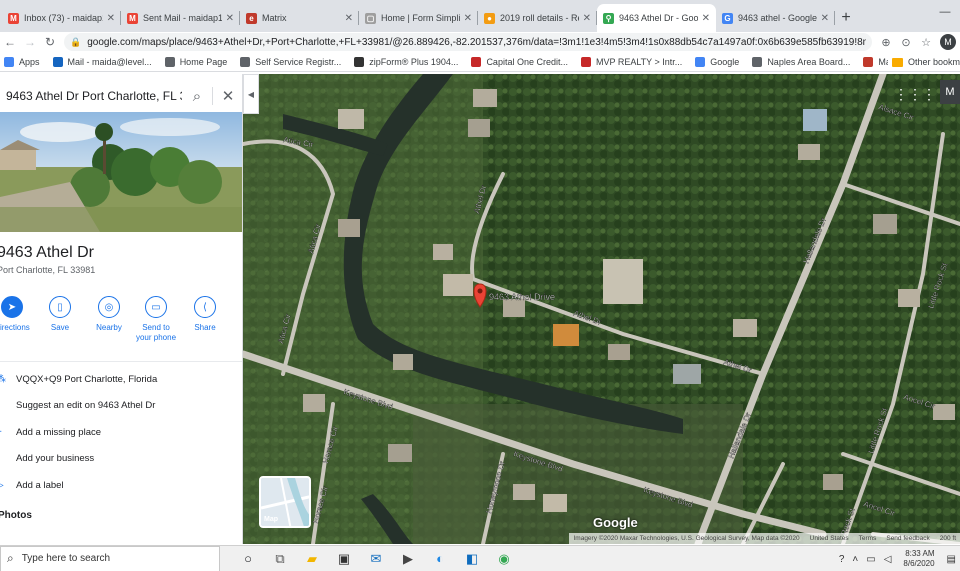 Image resolution: width=960 pixels, height=571 pixels. Describe the element at coordinates (907, 538) in the screenshot. I see `attribution-link-feedback: Send feedback` at that location.